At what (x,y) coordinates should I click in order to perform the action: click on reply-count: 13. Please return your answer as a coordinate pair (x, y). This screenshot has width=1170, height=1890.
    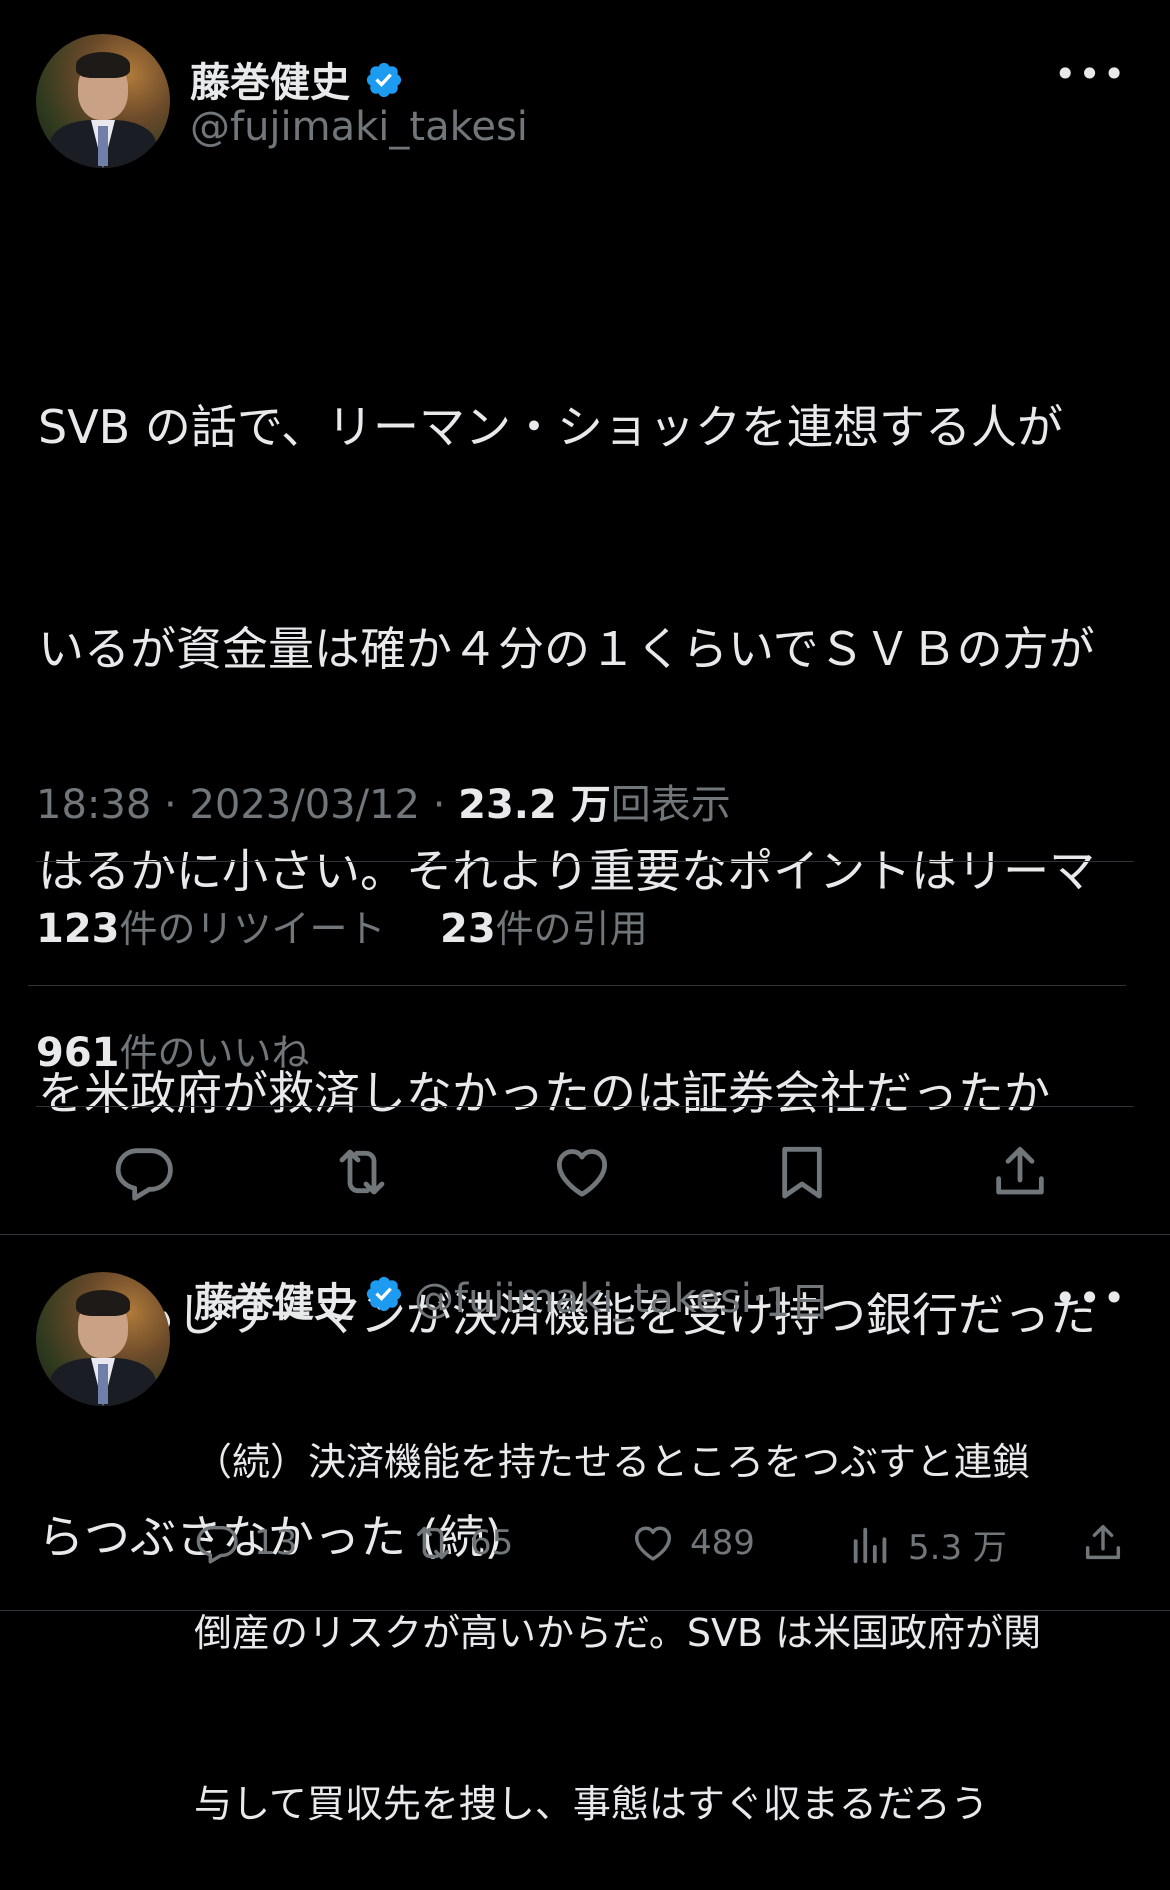
    Looking at the image, I should click on (276, 1543).